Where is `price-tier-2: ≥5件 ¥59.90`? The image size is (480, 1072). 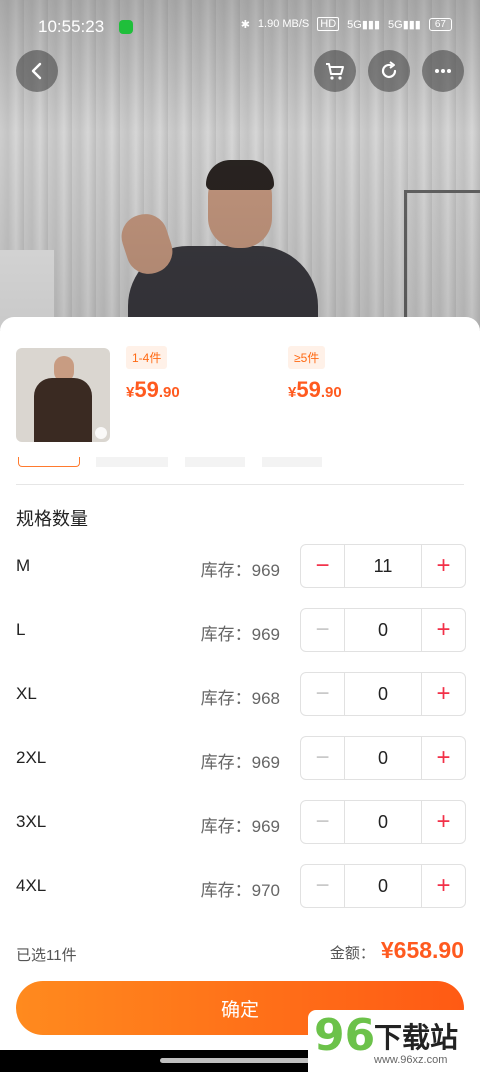
price-tier-2: ≥5件 ¥59.90 is located at coordinates (315, 374).